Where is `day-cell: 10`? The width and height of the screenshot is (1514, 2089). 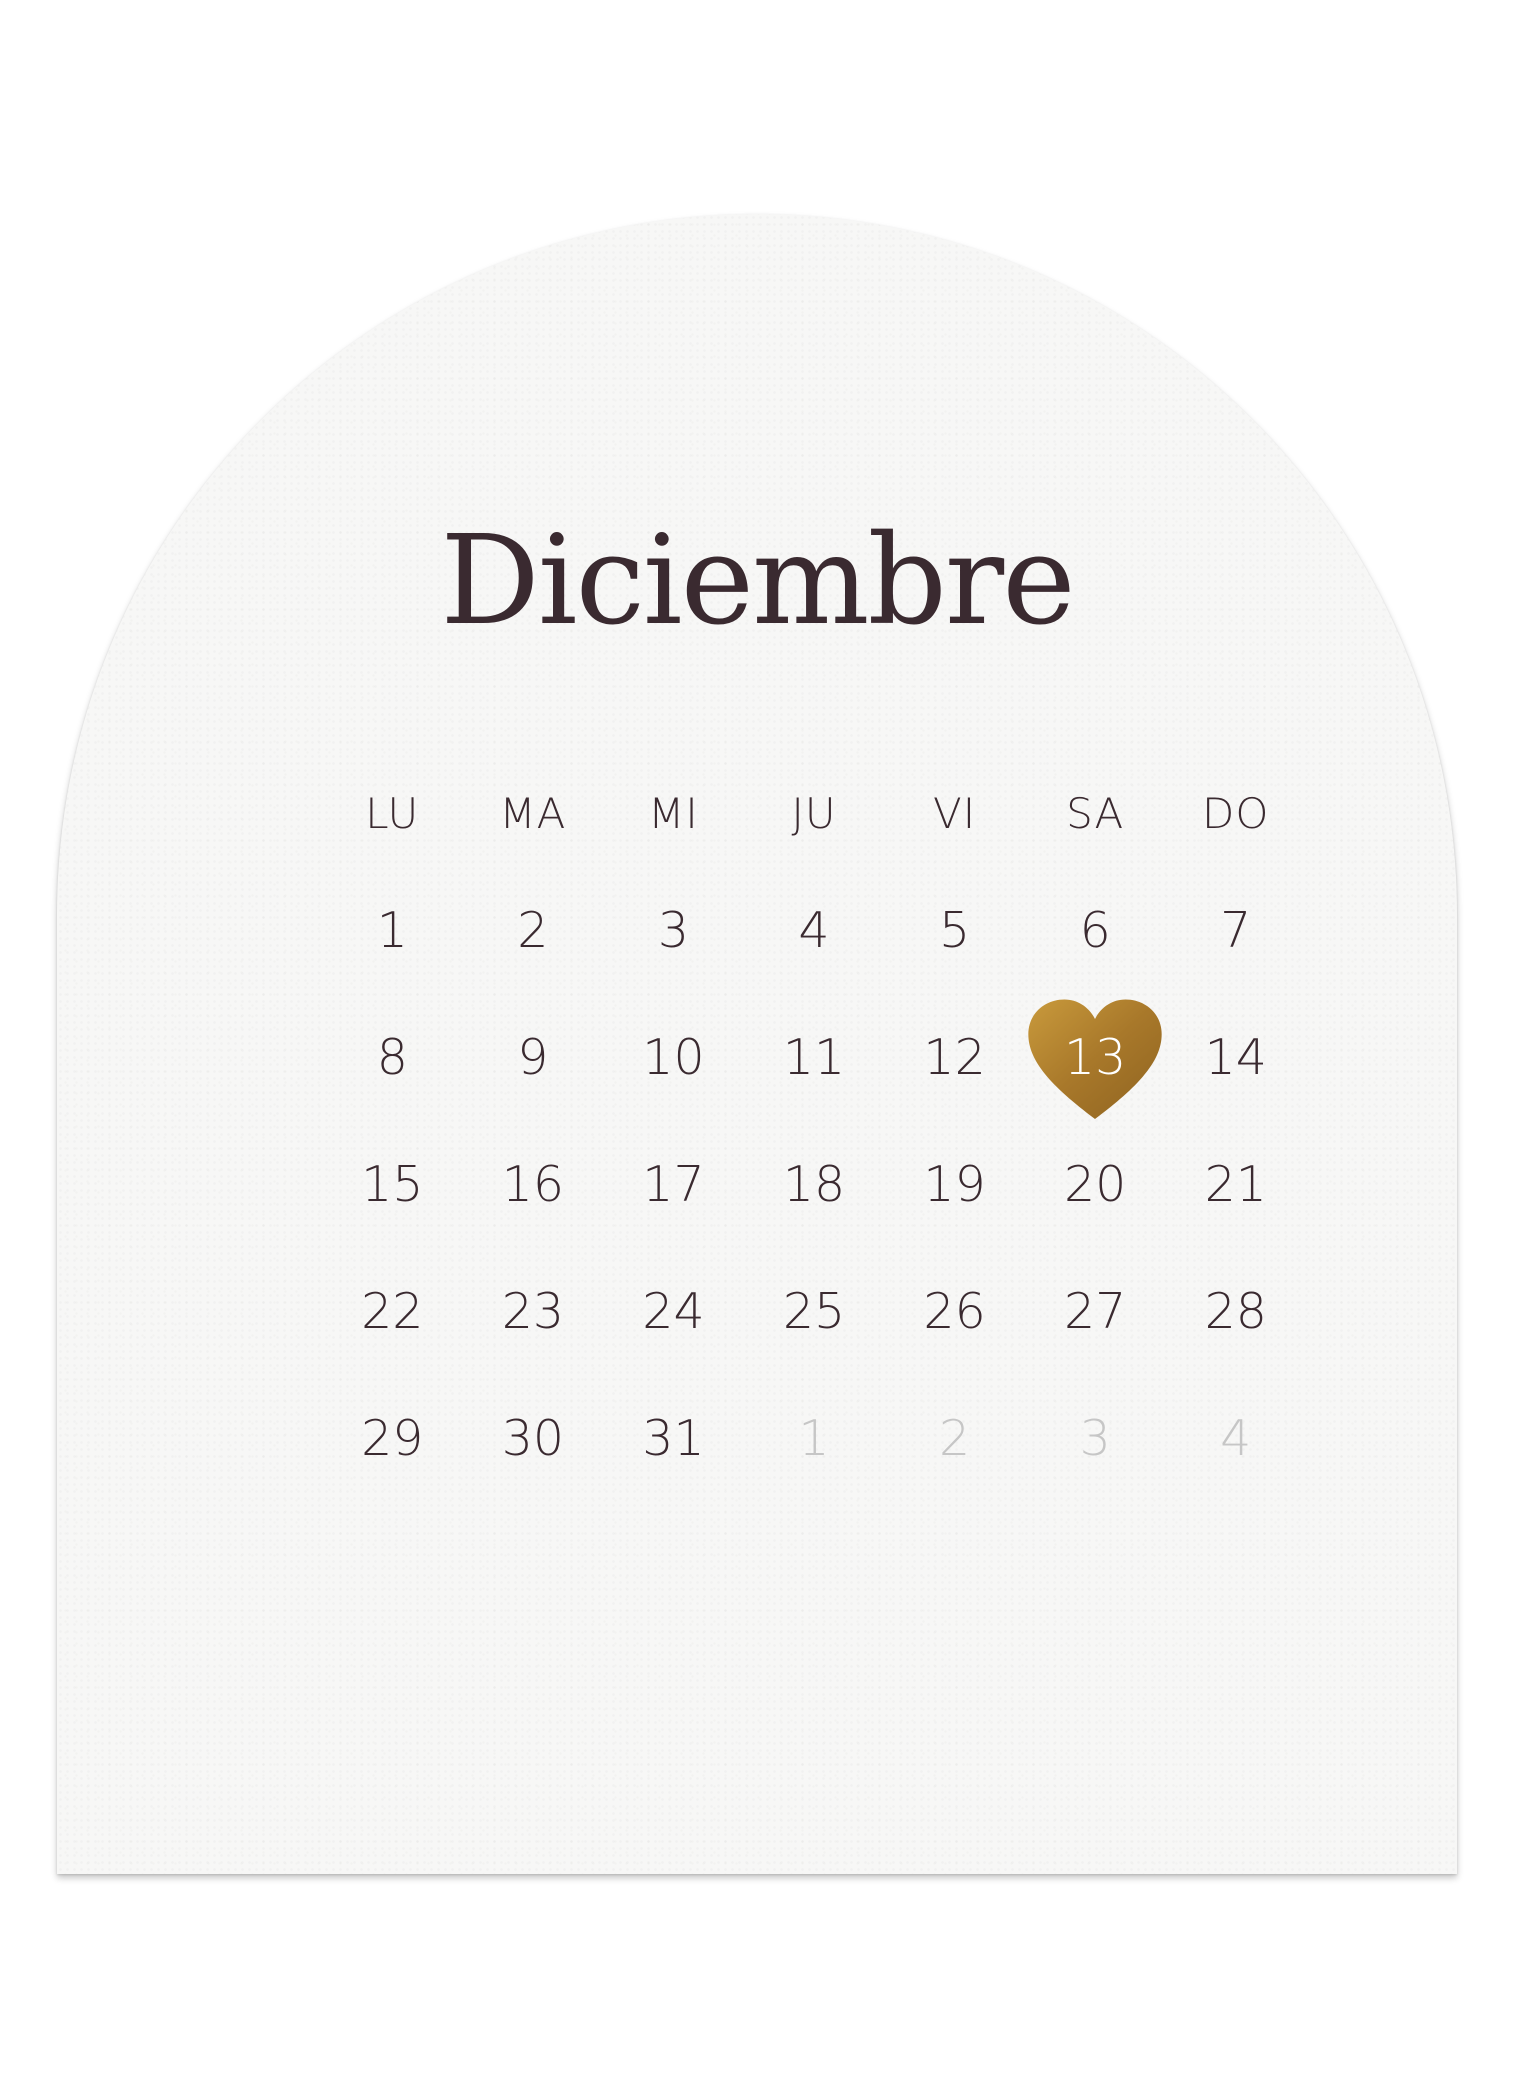
day-cell: 10 is located at coordinates (673, 1057).